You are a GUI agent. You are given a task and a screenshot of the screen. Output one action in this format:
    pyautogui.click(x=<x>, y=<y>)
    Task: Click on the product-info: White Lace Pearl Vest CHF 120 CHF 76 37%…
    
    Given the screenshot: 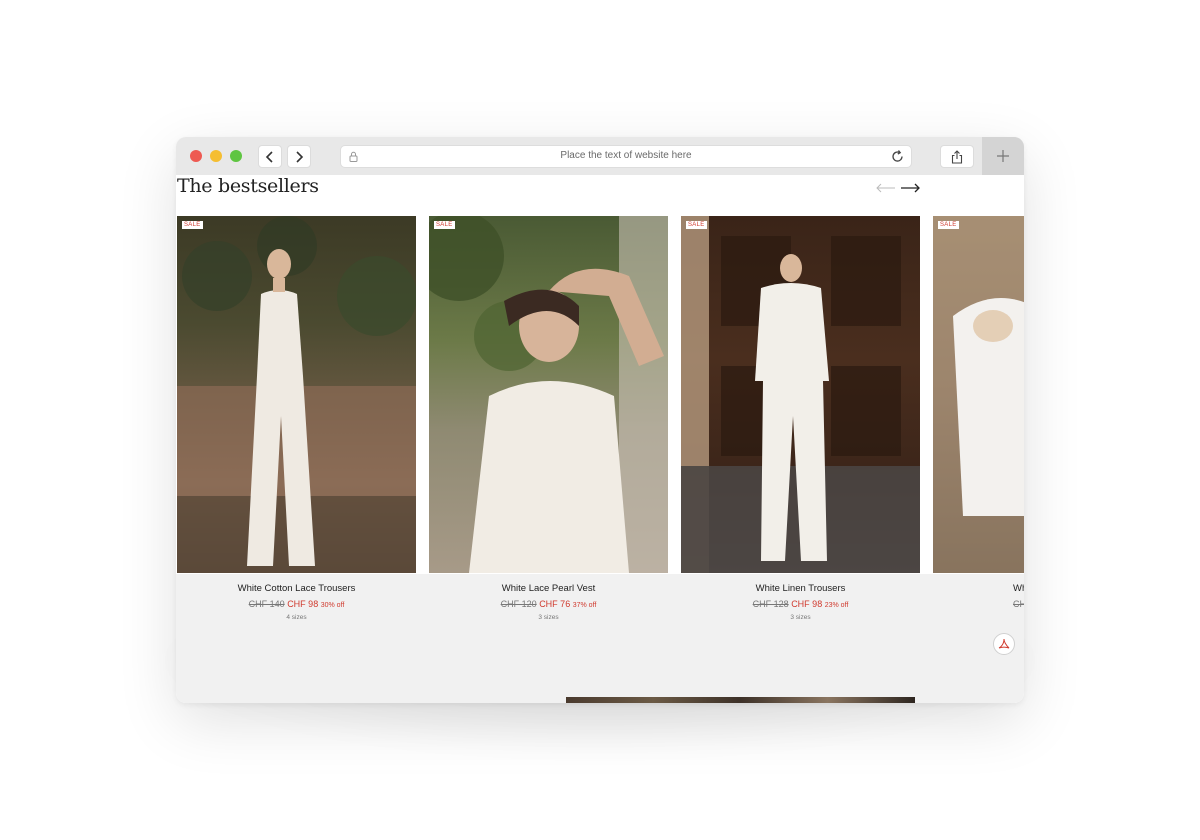 What is the action you would take?
    pyautogui.click(x=548, y=597)
    